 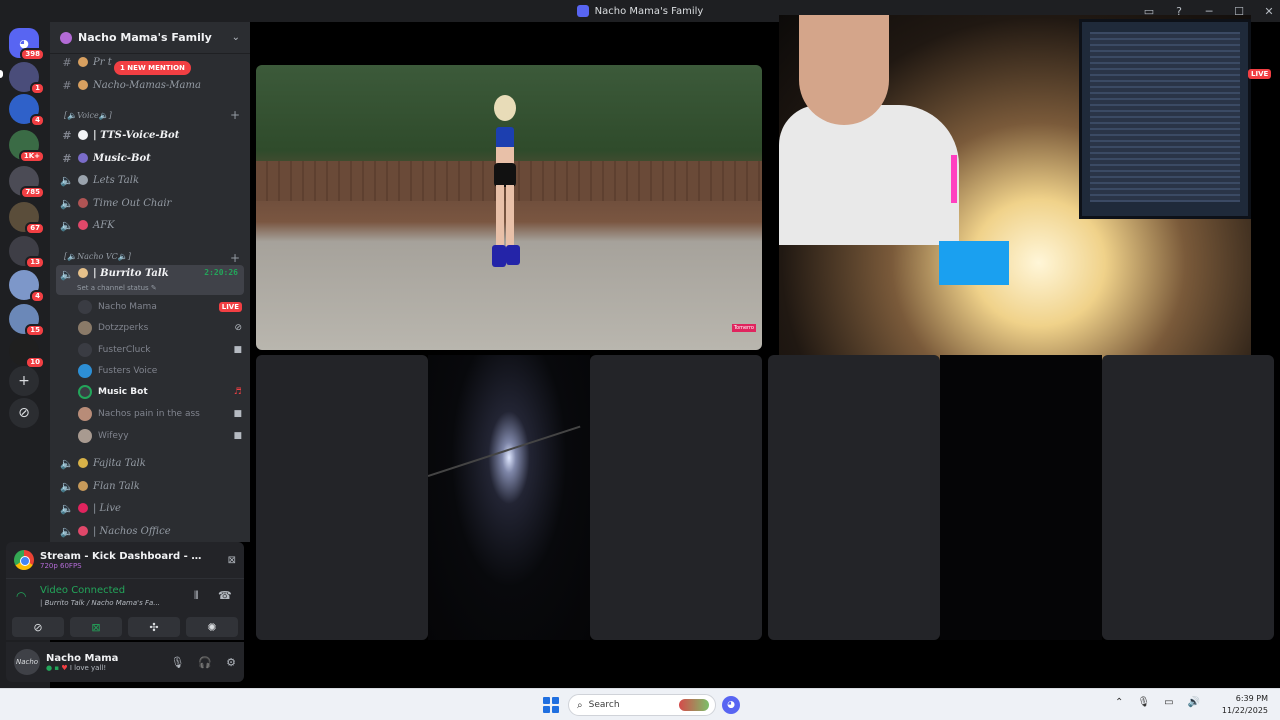 What do you see at coordinates (731, 705) in the screenshot?
I see `discord-taskbar-icon: ◕` at bounding box center [731, 705].